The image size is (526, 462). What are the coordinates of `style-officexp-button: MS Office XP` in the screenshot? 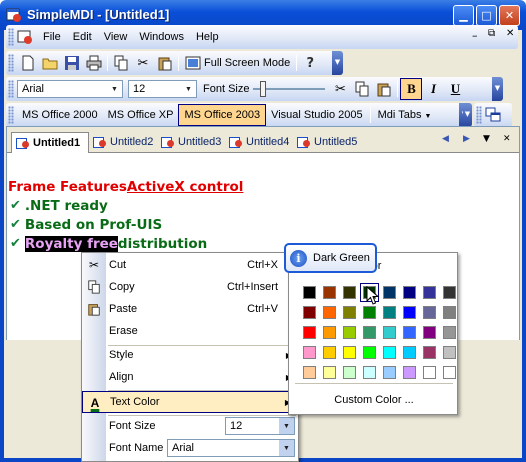 It's located at (141, 115).